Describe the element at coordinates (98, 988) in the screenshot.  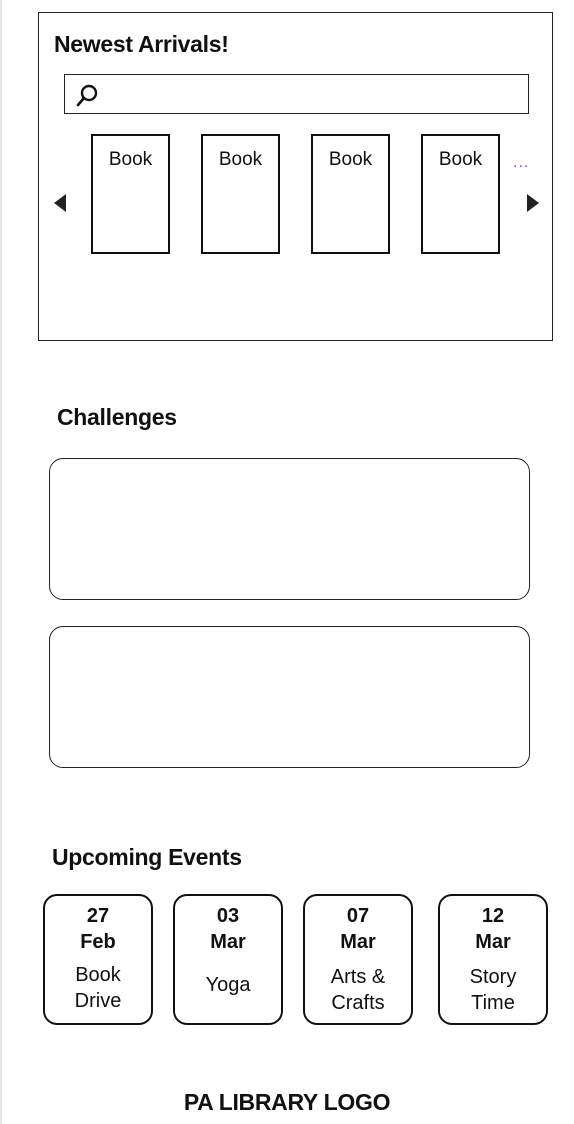
I see `event-name: Book Drive` at that location.